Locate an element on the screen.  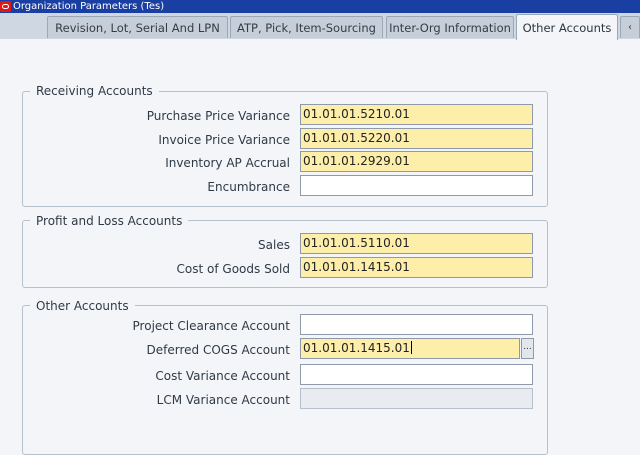
profit-loss-accounts-title: Profit and Loss Accounts is located at coordinates (109, 221).